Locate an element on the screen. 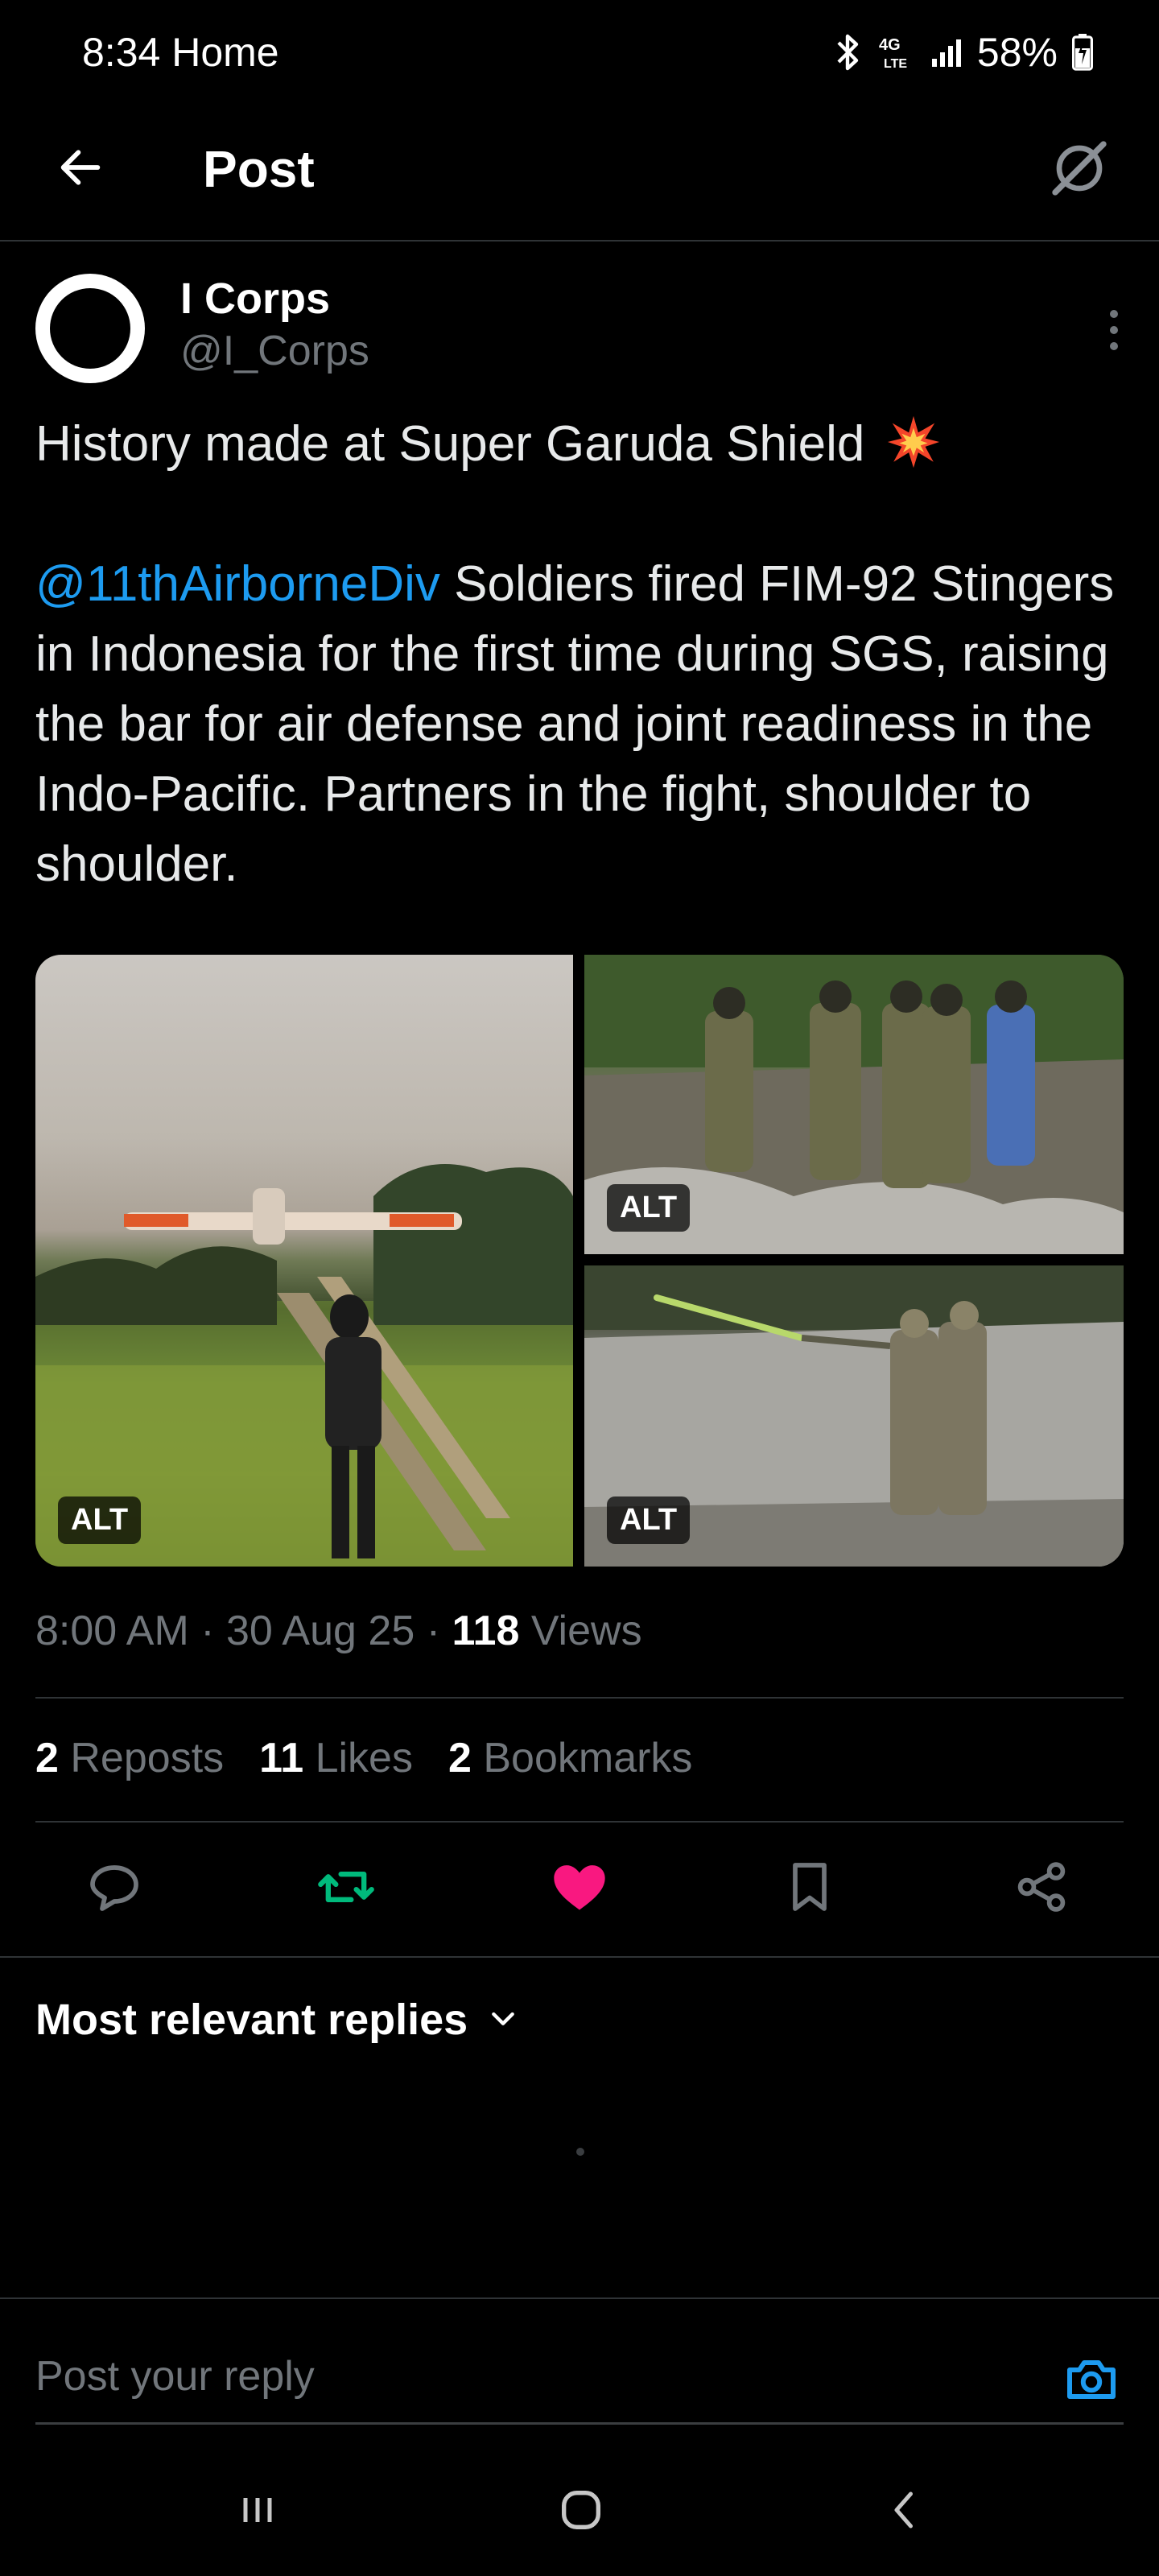 Image resolution: width=1159 pixels, height=2576 pixels. bookmark-button is located at coordinates (809, 1888).